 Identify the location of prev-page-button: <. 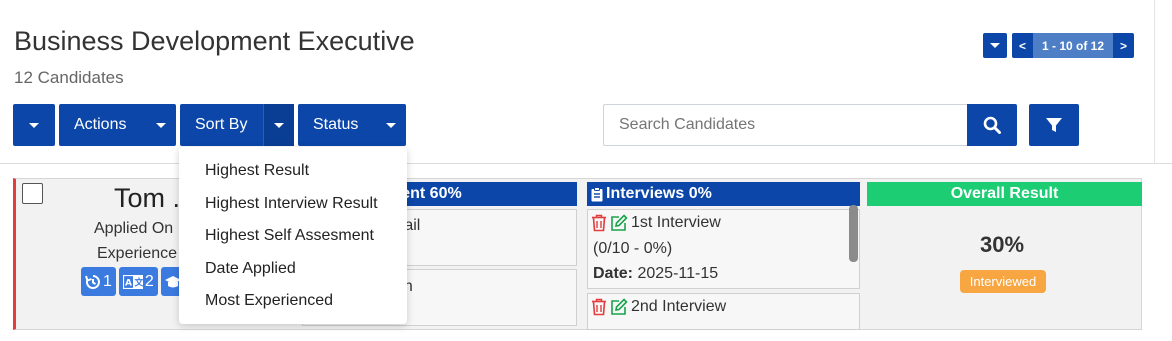
(1022, 45).